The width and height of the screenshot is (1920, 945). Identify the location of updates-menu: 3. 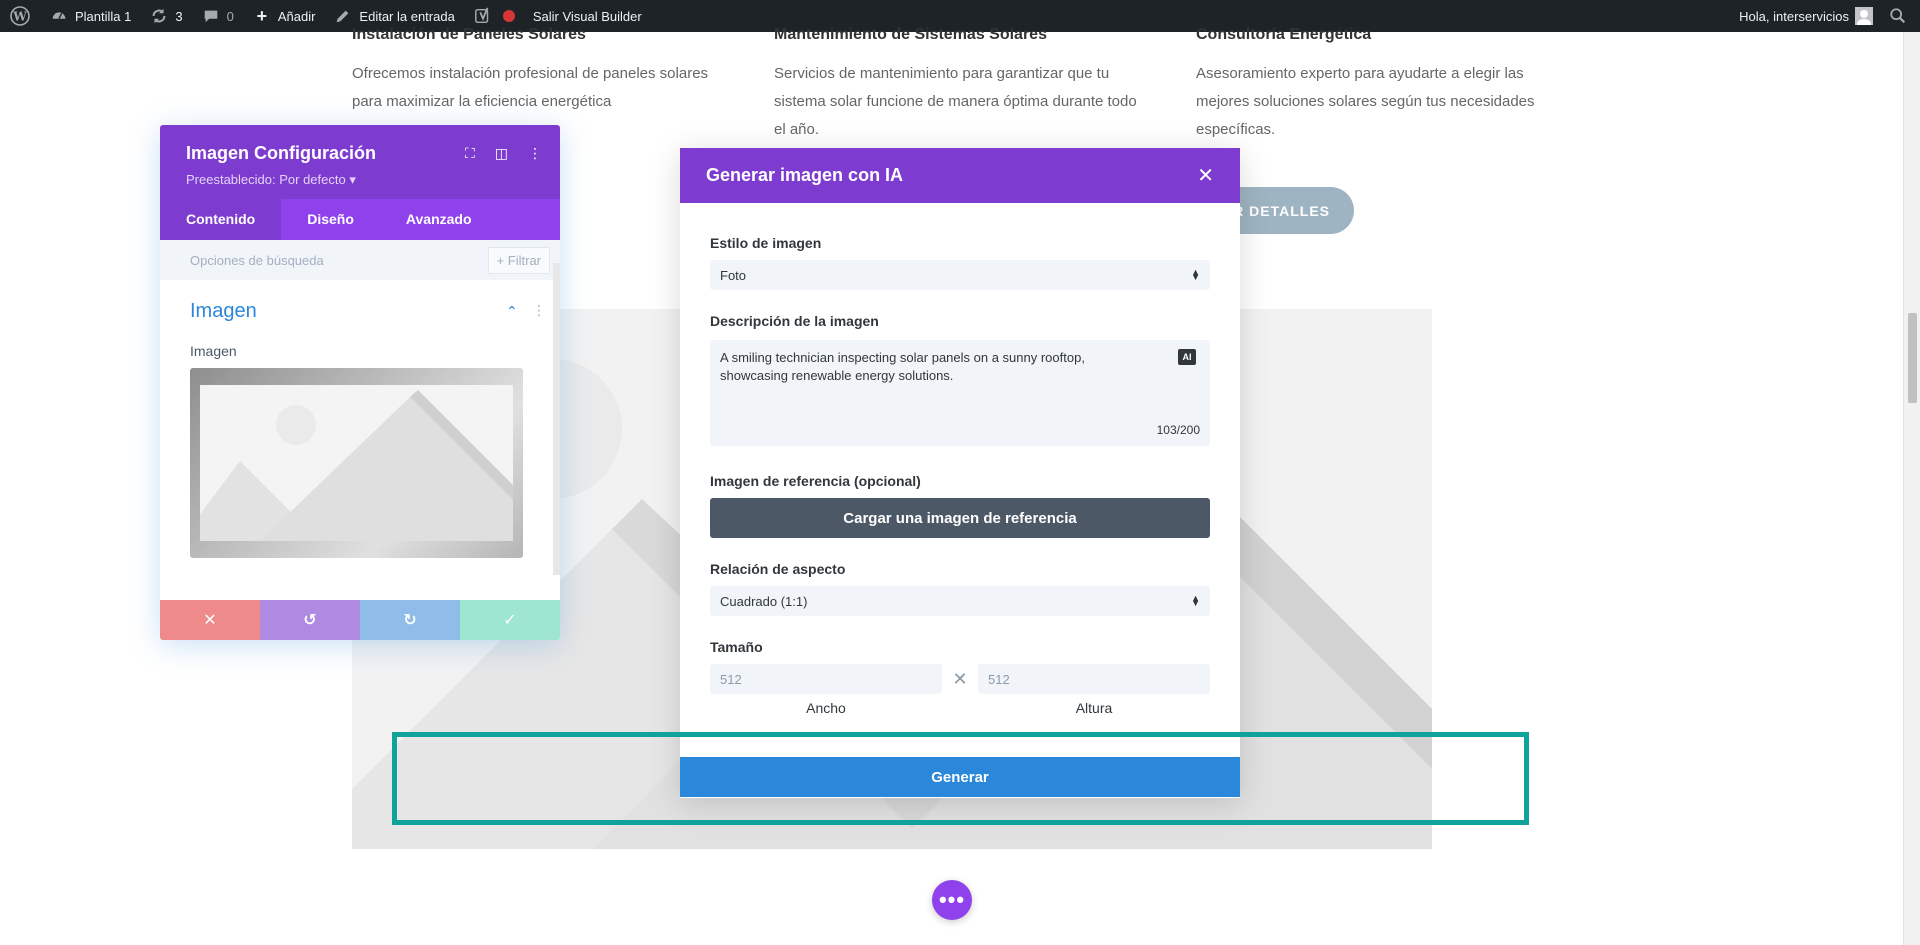
(165, 16).